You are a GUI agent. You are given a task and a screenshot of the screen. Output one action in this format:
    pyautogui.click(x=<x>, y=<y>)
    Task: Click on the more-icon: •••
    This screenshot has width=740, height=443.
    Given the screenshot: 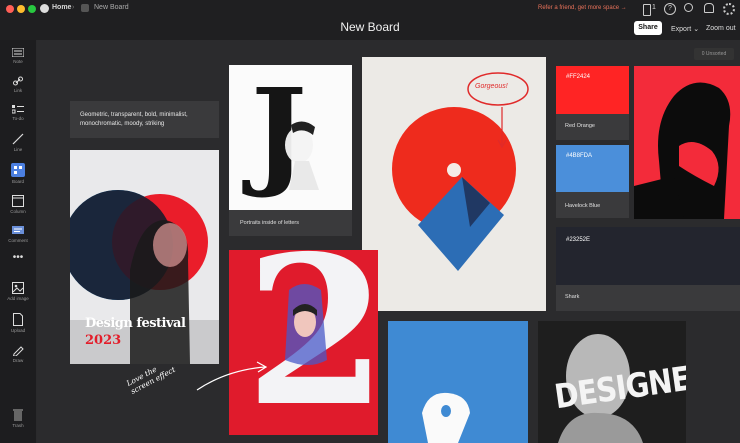 What is the action you would take?
    pyautogui.click(x=18, y=257)
    